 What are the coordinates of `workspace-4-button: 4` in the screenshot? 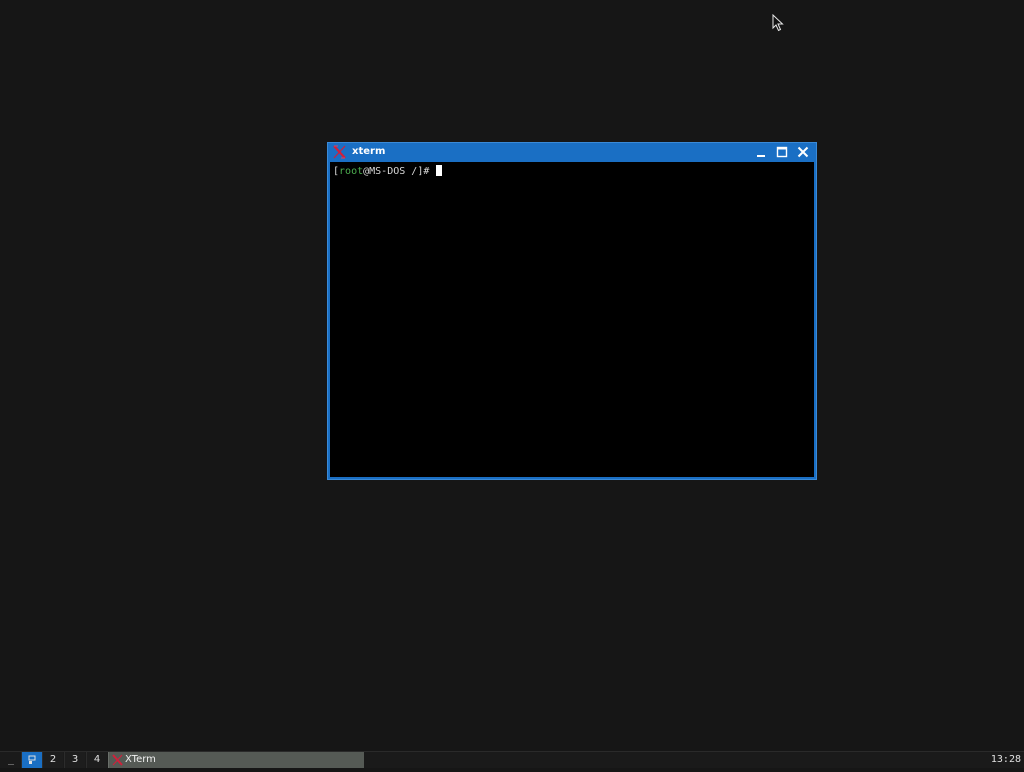 It's located at (96, 760).